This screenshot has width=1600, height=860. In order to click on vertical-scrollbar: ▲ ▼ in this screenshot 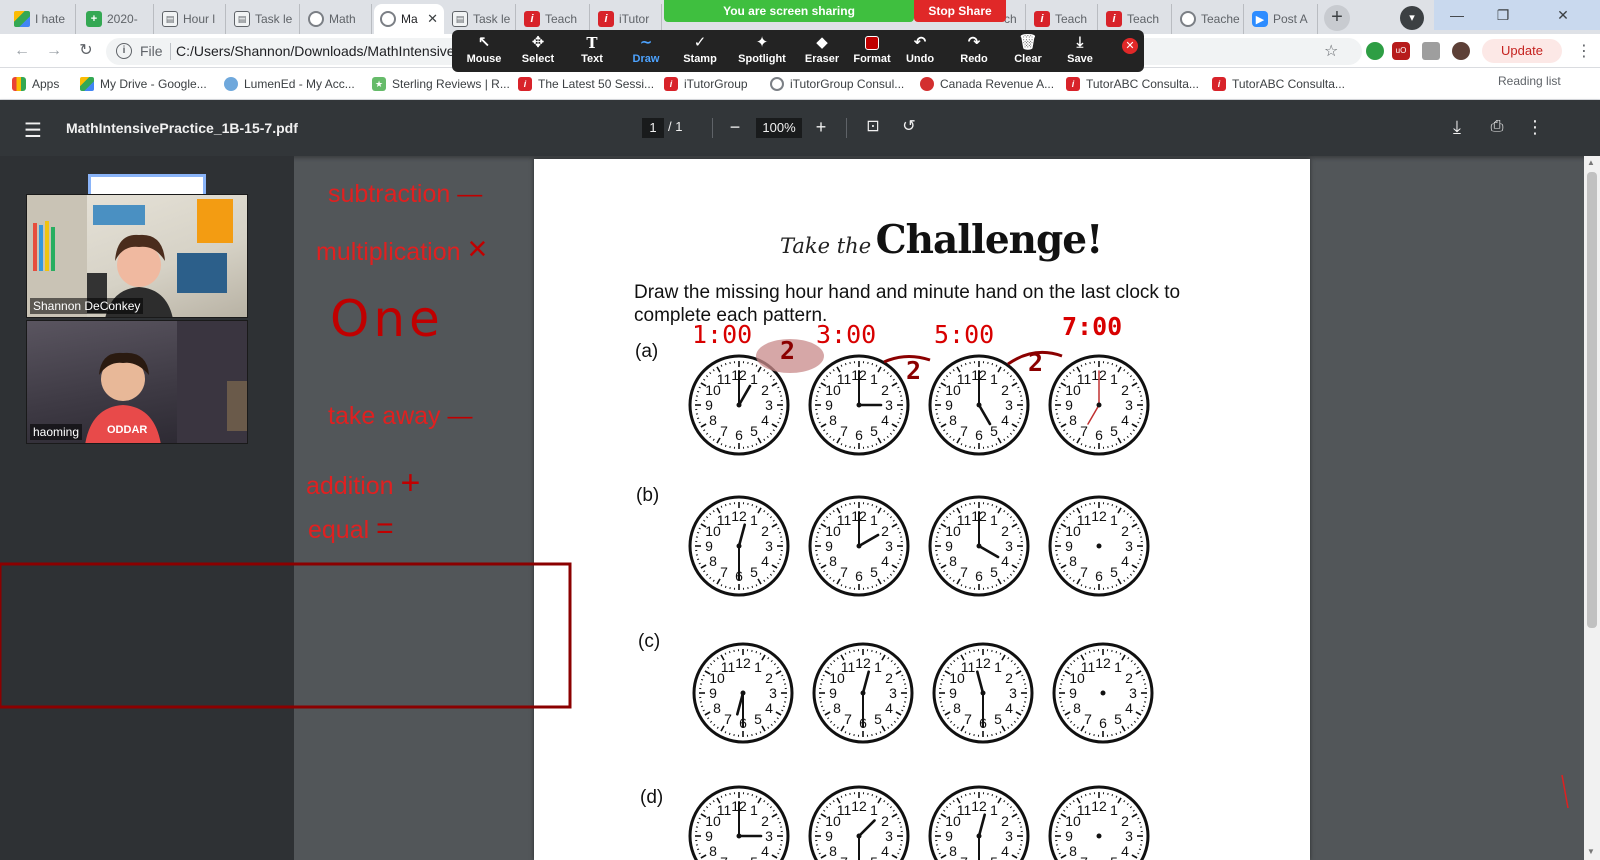, I will do `click(1592, 508)`.